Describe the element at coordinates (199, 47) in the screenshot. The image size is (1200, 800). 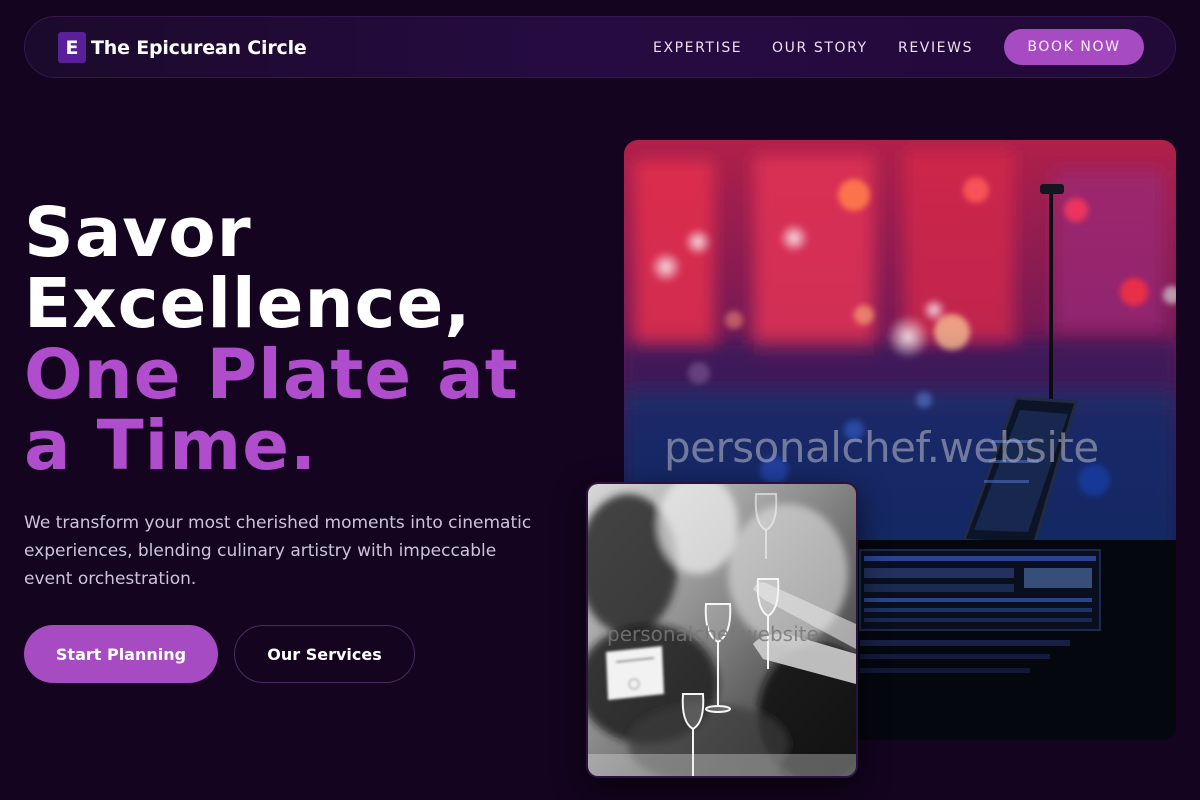
I see `brand-name: The Epicurean Circle` at that location.